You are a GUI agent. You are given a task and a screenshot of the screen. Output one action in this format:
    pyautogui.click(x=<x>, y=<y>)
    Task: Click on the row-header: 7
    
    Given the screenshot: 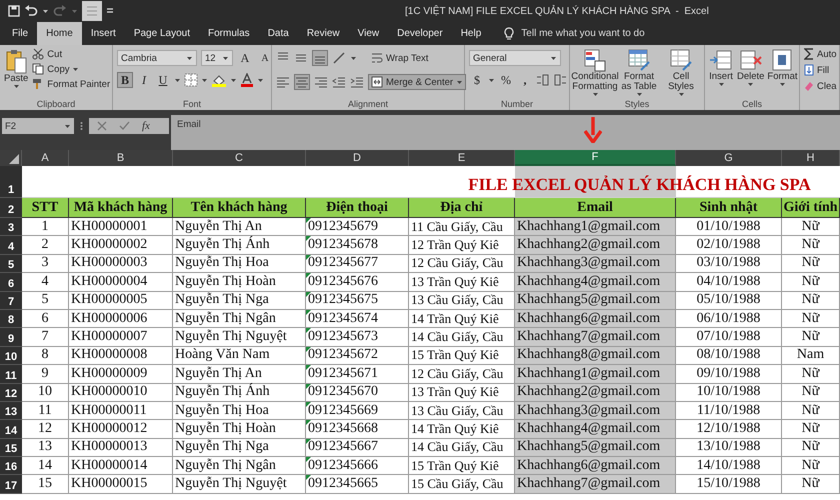 What is the action you would take?
    pyautogui.click(x=11, y=301)
    